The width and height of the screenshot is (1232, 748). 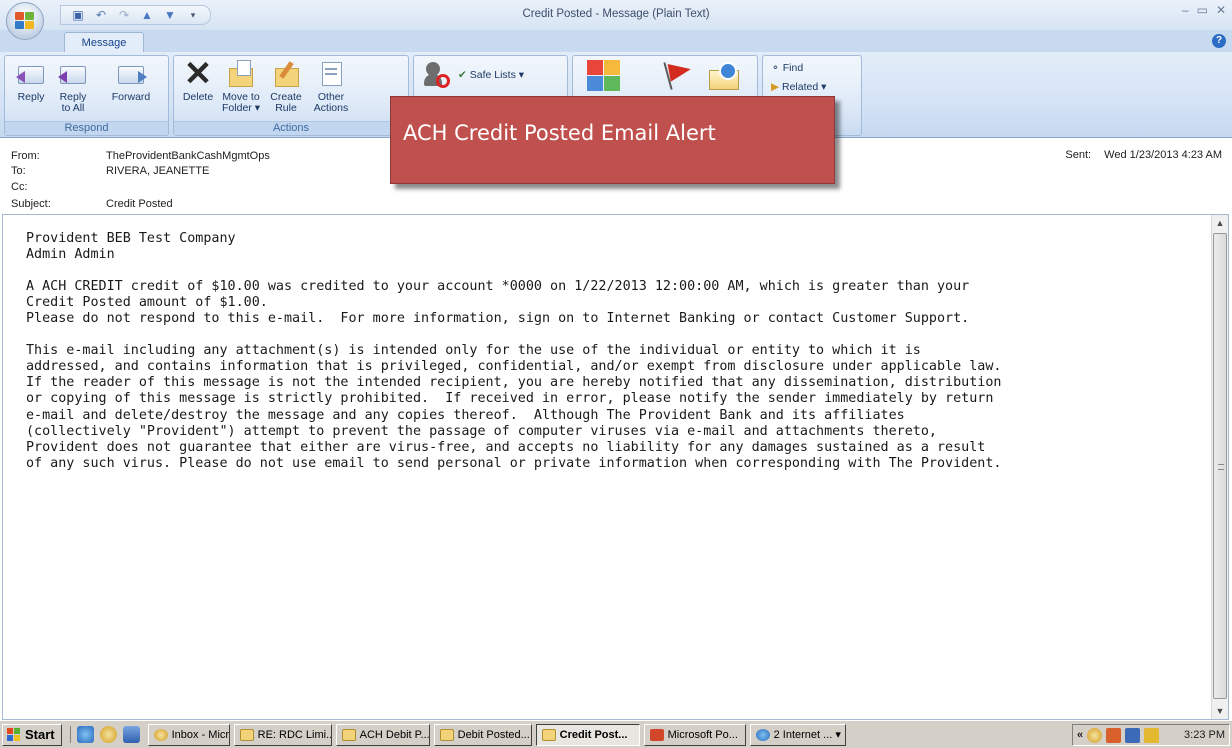 What do you see at coordinates (331, 108) in the screenshot?
I see `other-label-2: Actions` at bounding box center [331, 108].